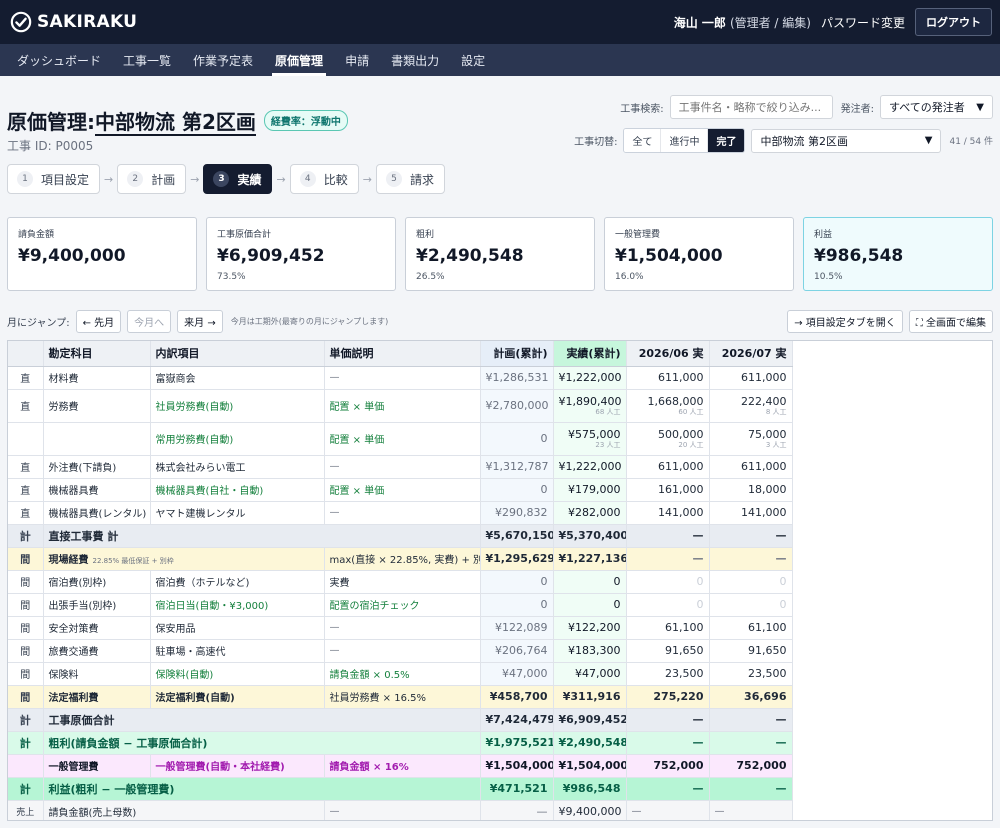 The image size is (1000, 828). Describe the element at coordinates (237, 406) in the screenshot. I see `row-item: 社員労務費(自動)` at that location.